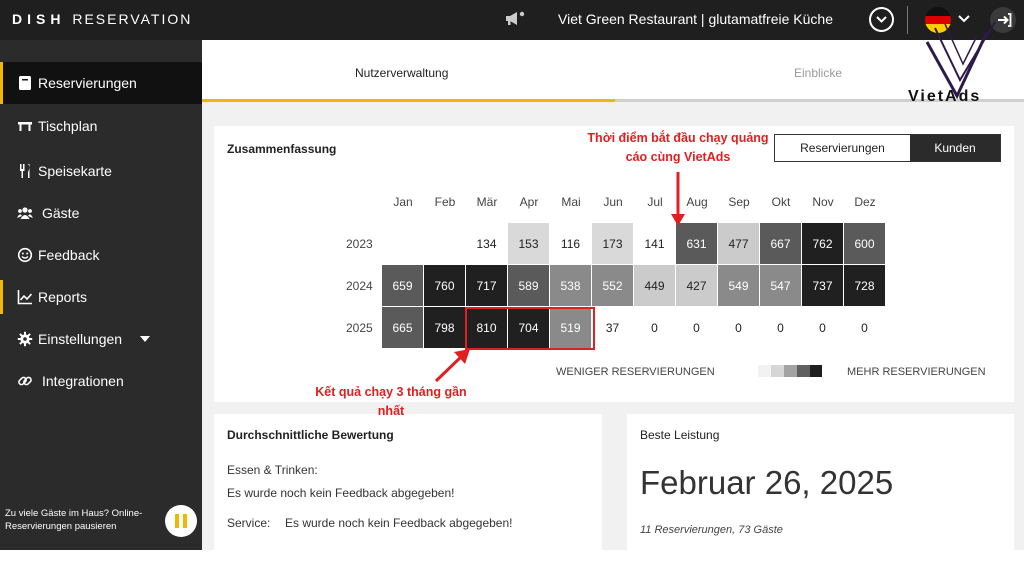 This screenshot has height=576, width=1024. I want to click on sidebar-item-einstellungen: Einstellungen, so click(101, 339).